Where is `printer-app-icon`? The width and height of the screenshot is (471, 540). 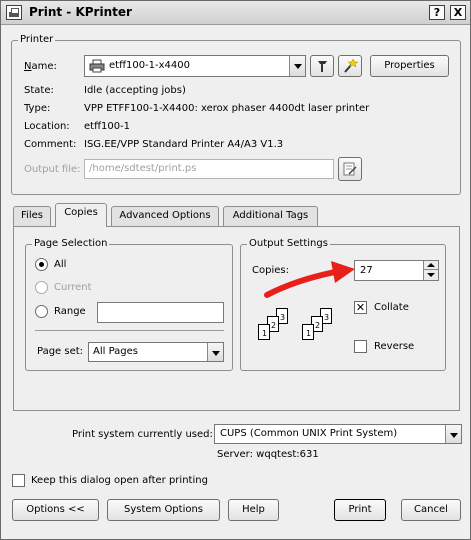
printer-app-icon is located at coordinates (14, 12).